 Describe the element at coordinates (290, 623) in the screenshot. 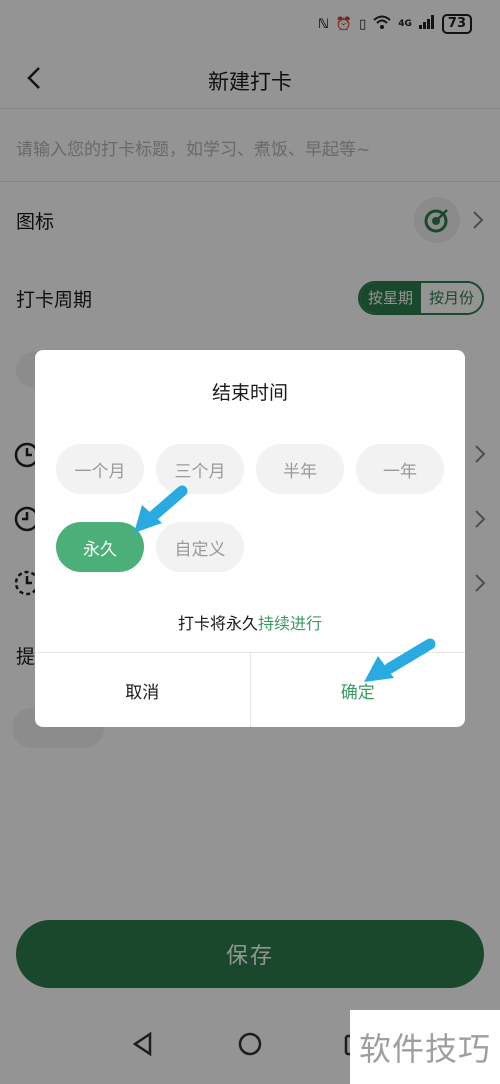

I see `dialog-message-highlight: 持续进行` at that location.